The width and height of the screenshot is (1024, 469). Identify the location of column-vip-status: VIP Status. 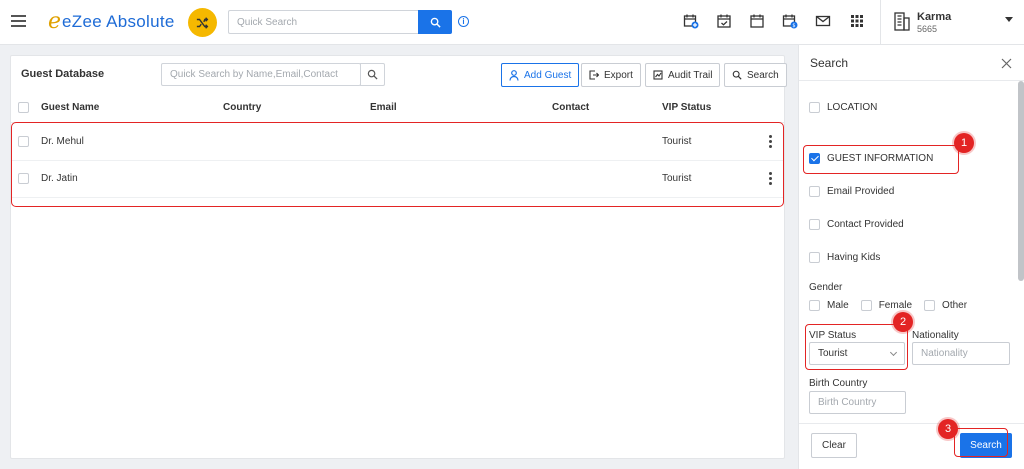
(686, 107).